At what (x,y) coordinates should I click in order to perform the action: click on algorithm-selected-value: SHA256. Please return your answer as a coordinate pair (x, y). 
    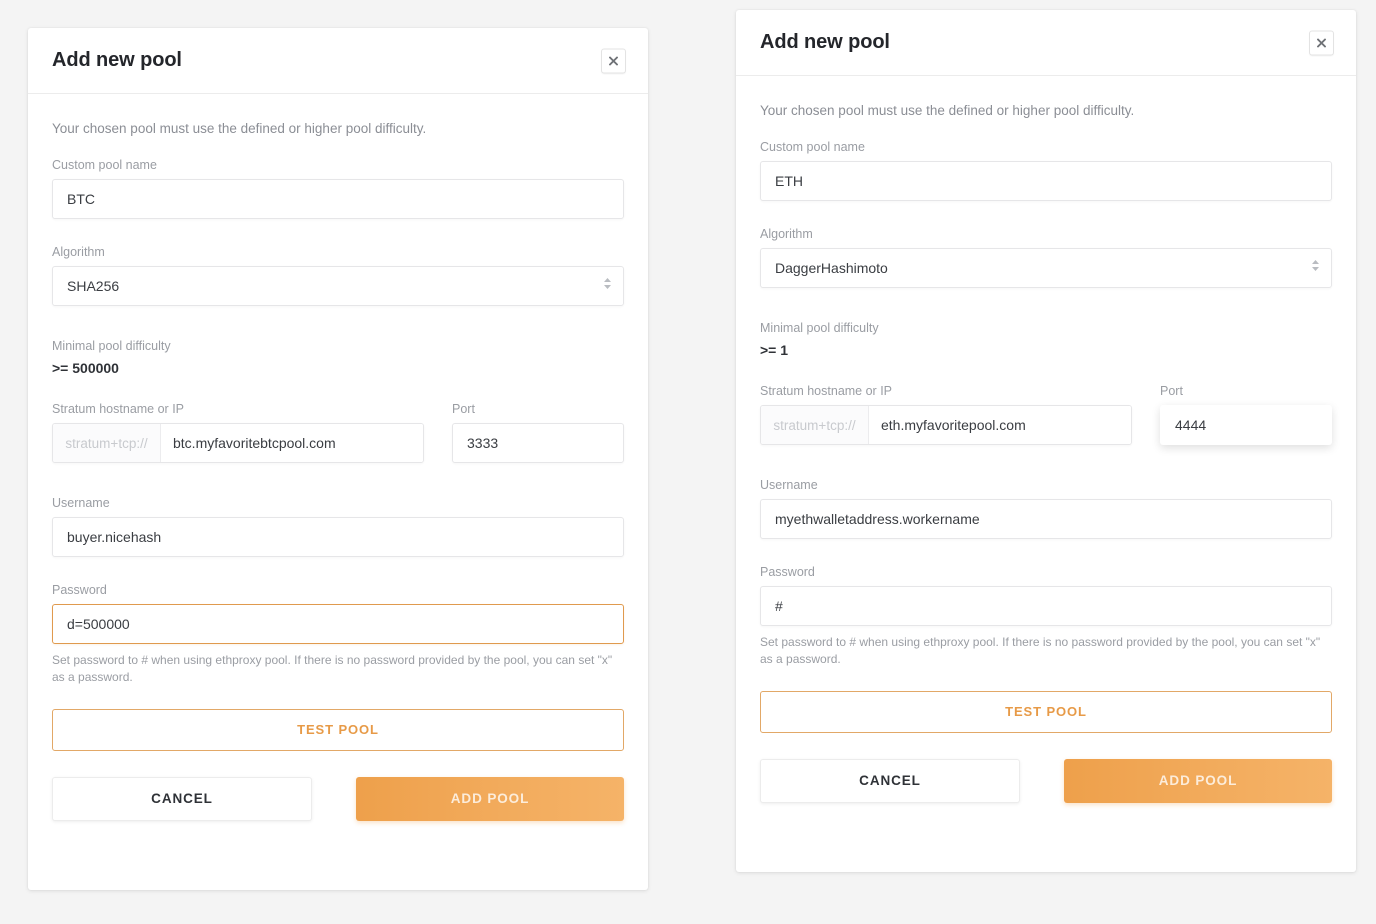
    Looking at the image, I should click on (93, 286).